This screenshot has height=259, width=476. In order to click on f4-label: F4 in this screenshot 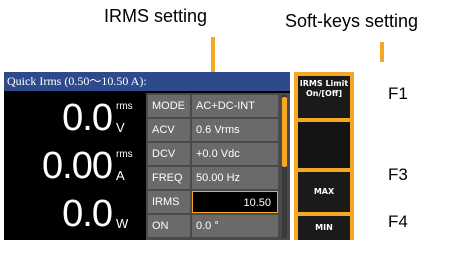, I will do `click(398, 221)`.